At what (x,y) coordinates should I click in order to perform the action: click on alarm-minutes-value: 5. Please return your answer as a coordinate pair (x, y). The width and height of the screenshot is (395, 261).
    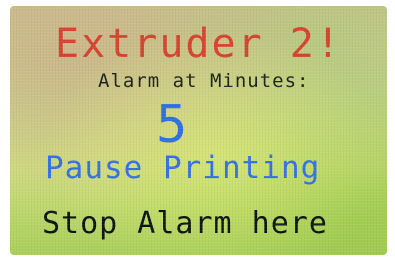
    Looking at the image, I should click on (171, 125).